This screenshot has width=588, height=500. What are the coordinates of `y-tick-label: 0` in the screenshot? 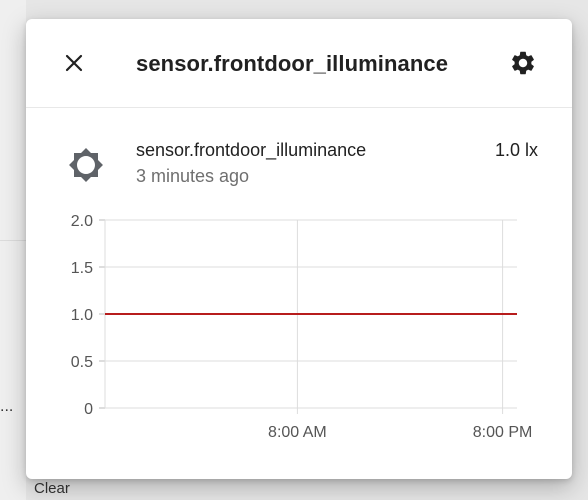 It's located at (88, 409).